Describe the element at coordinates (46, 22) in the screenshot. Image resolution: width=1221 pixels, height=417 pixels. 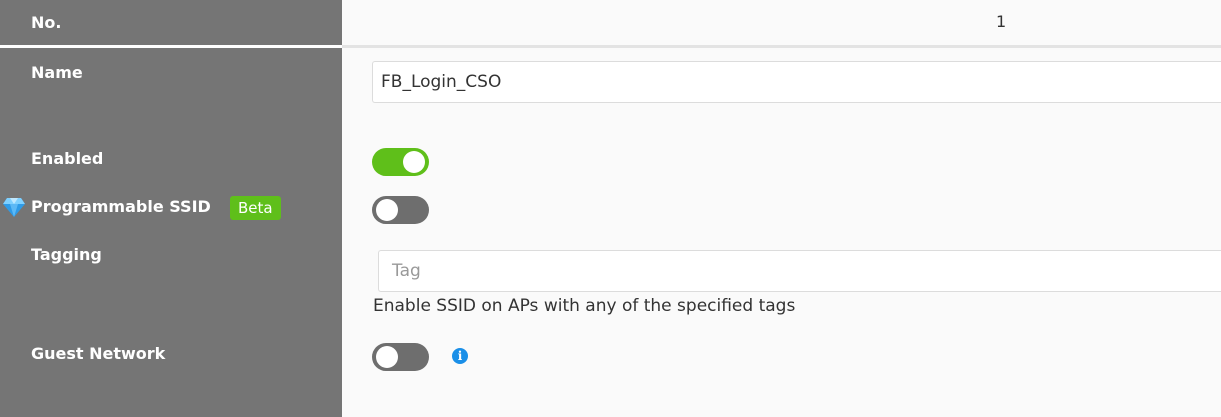
I see `no-label: No.` at that location.